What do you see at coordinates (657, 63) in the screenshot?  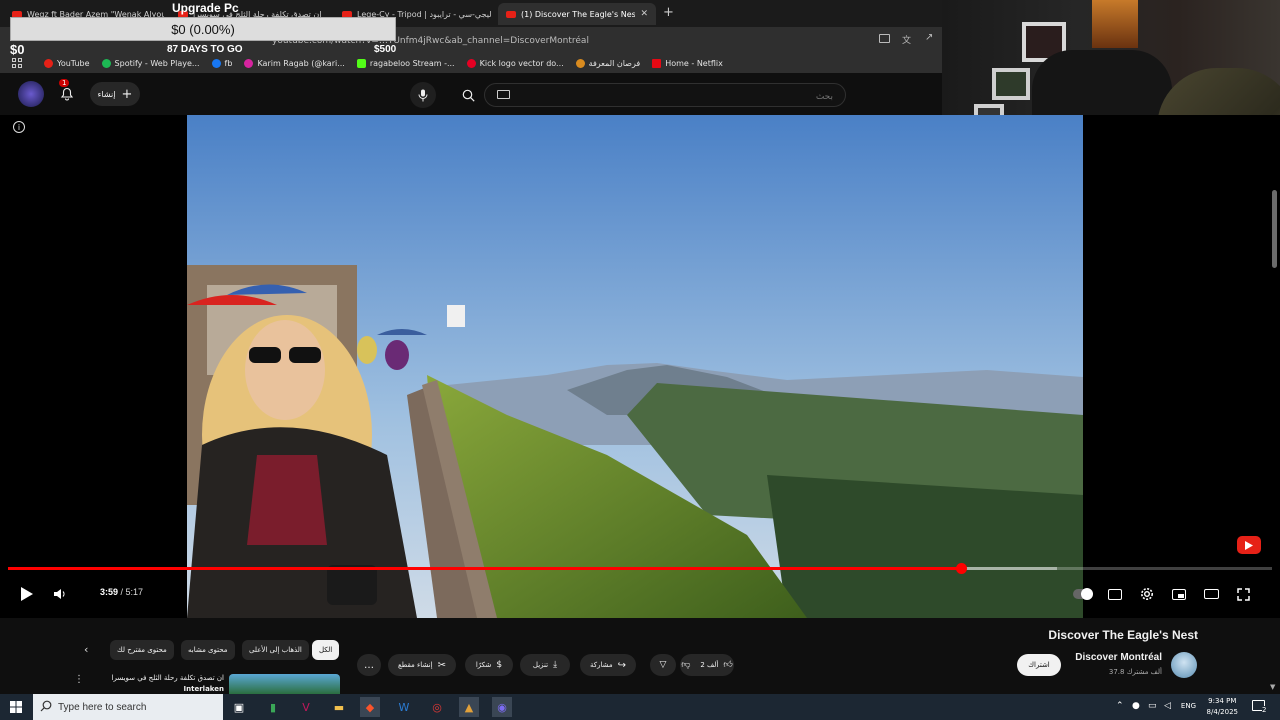 I see `netflix-icon` at bounding box center [657, 63].